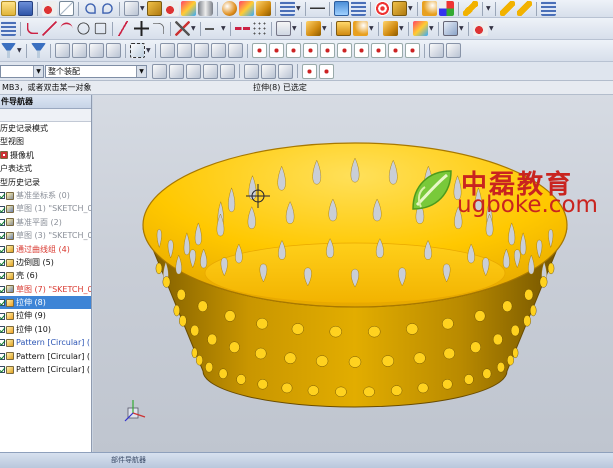 The width and height of the screenshot is (613, 468). Describe the element at coordinates (45, 128) in the screenshot. I see `tree-node: 历史记录模式` at that location.